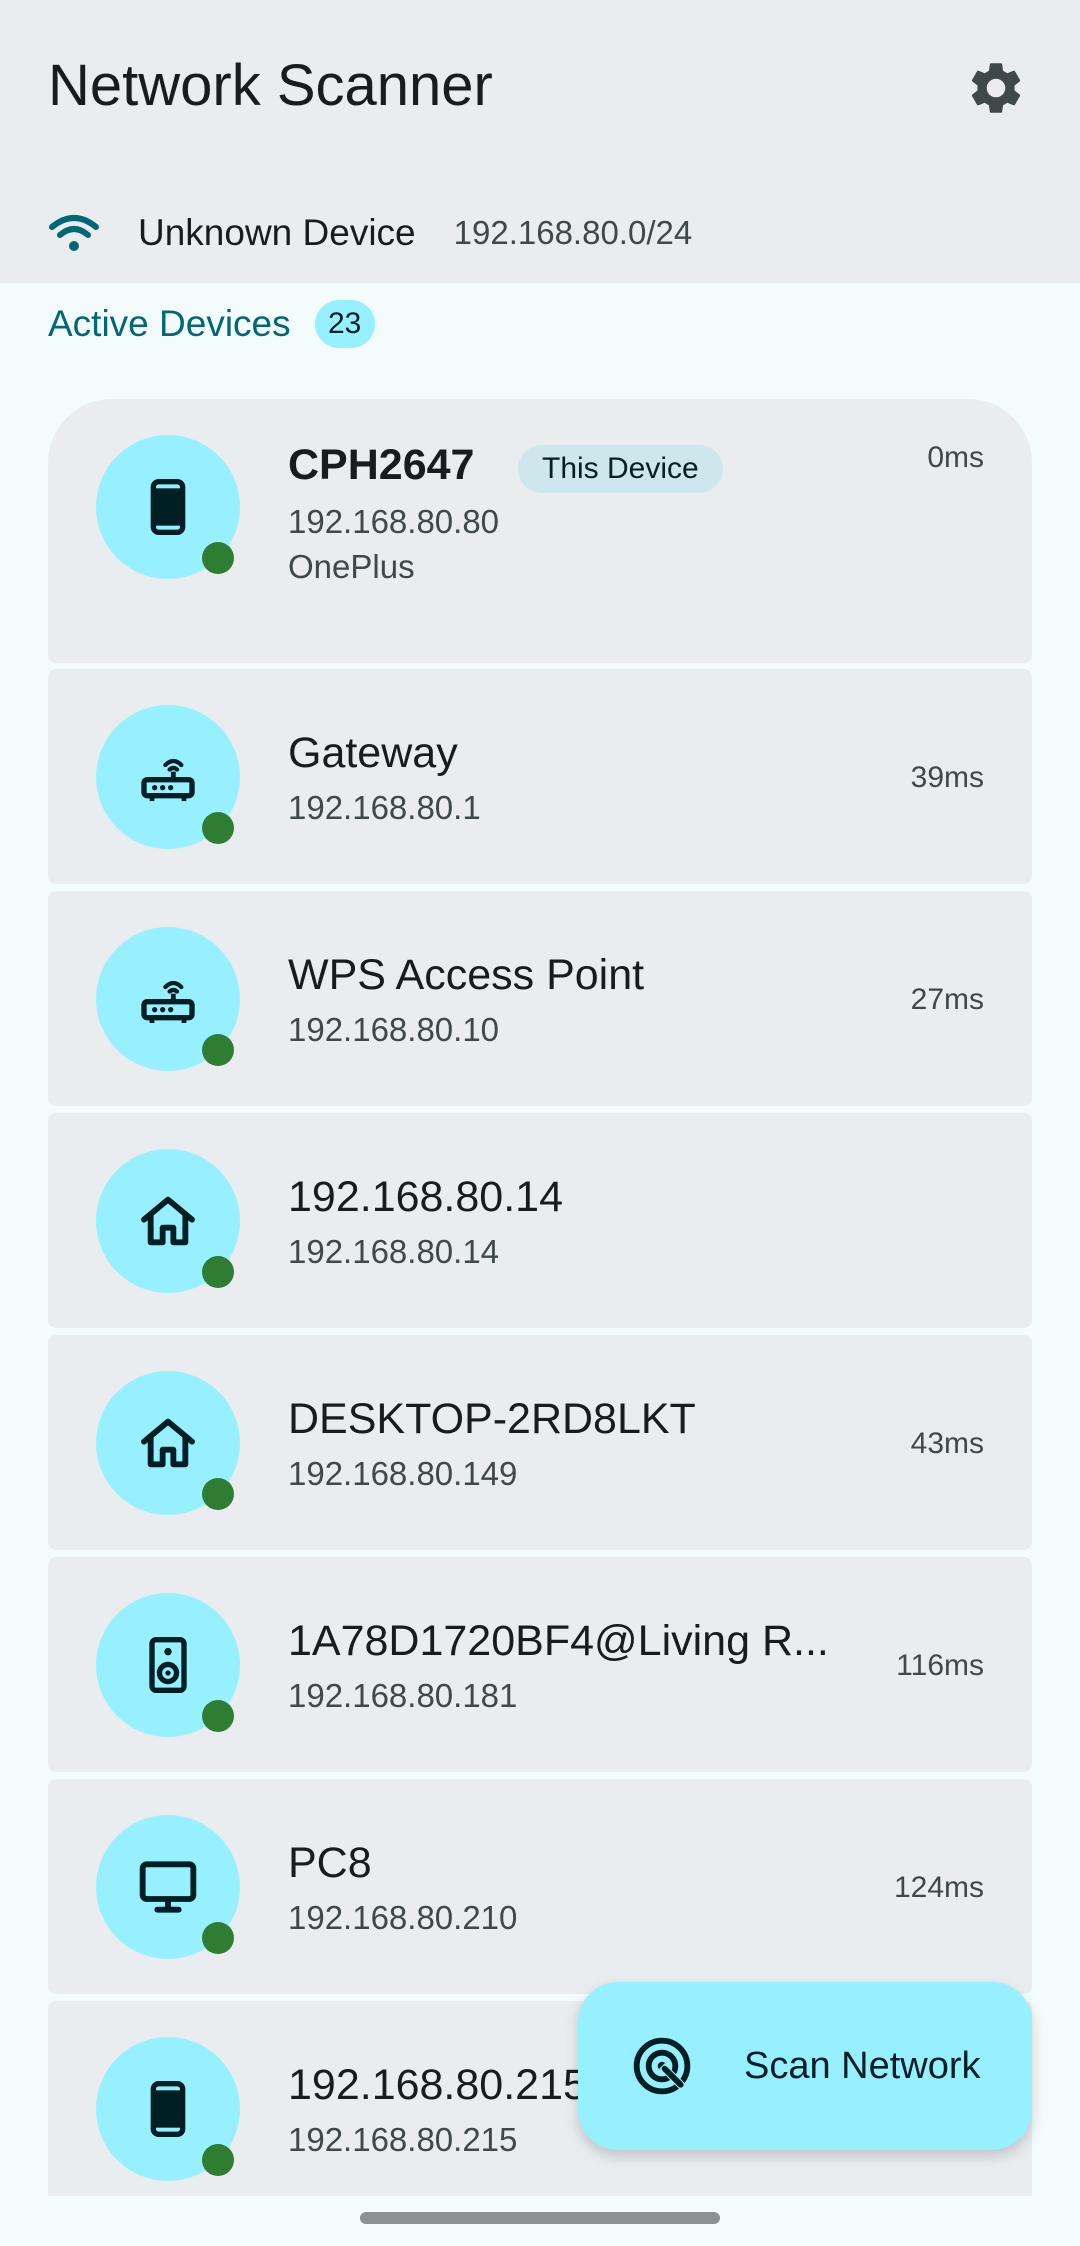  I want to click on section-title: Active Devices, so click(169, 323).